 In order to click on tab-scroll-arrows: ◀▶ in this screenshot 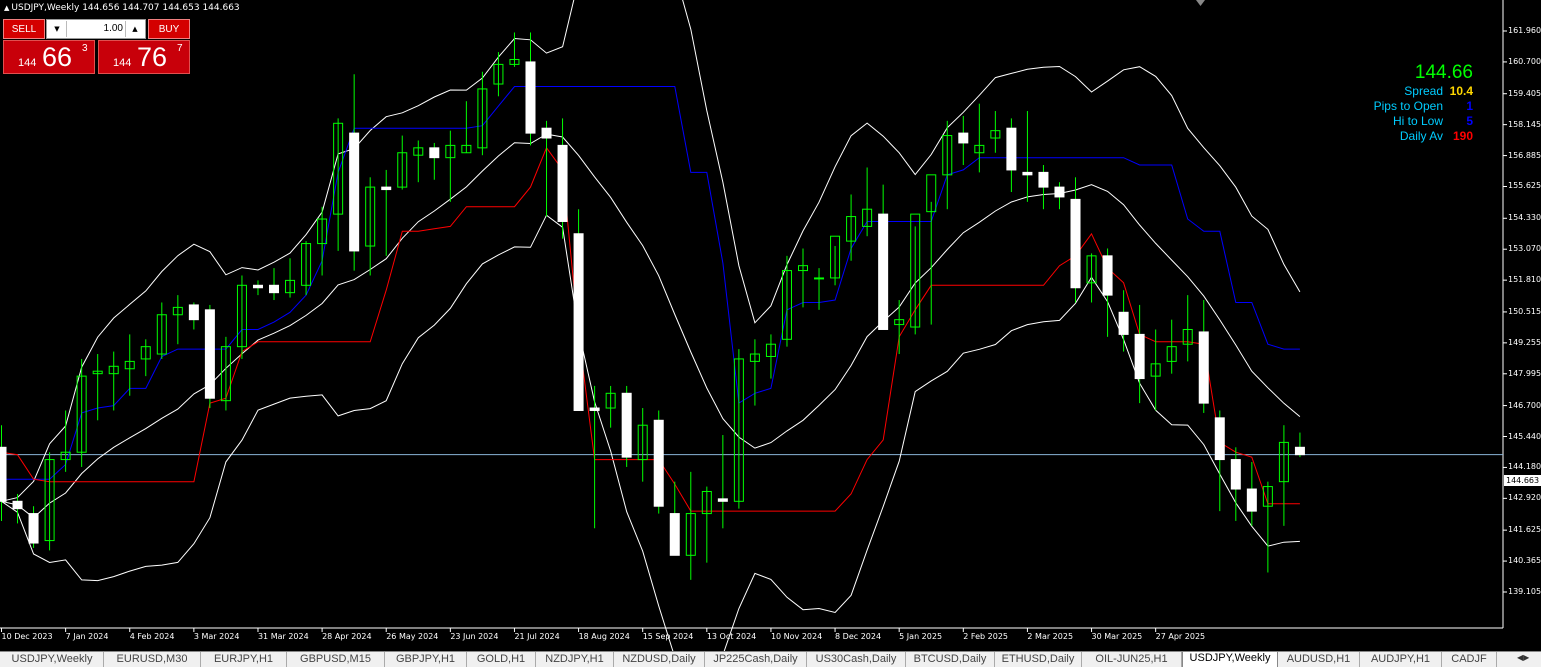, I will do `click(1528, 659)`.